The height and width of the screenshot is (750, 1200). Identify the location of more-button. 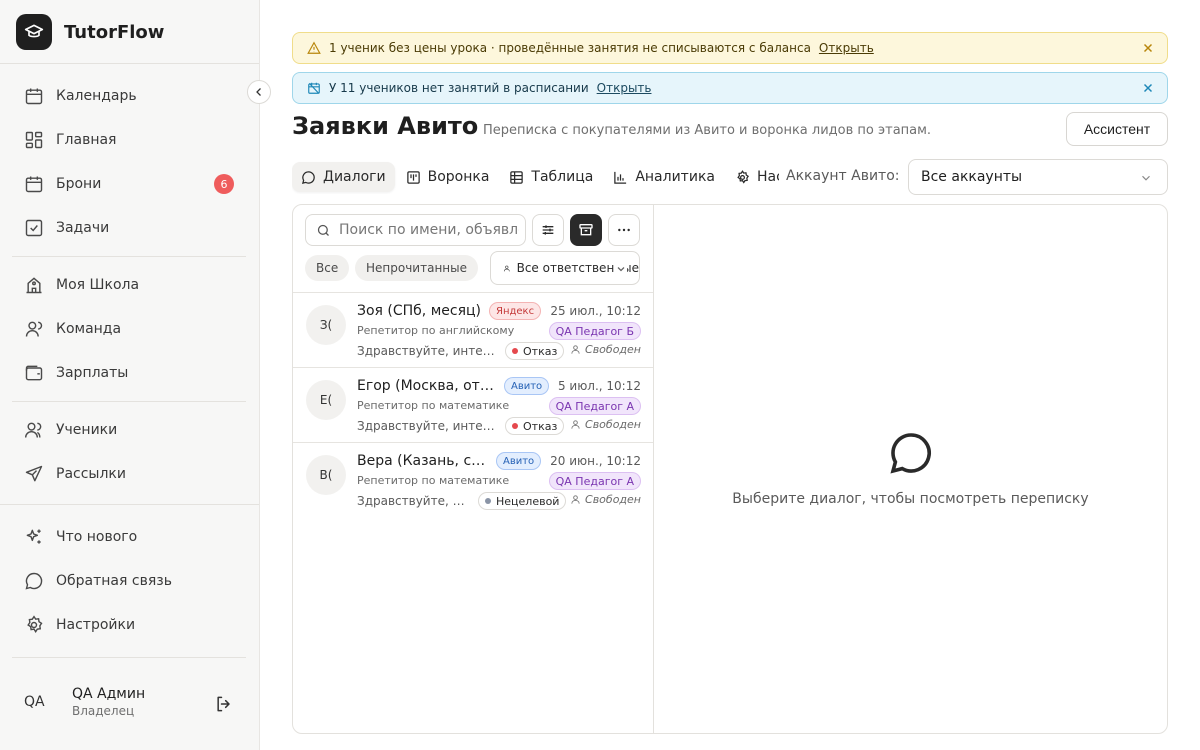
(624, 230).